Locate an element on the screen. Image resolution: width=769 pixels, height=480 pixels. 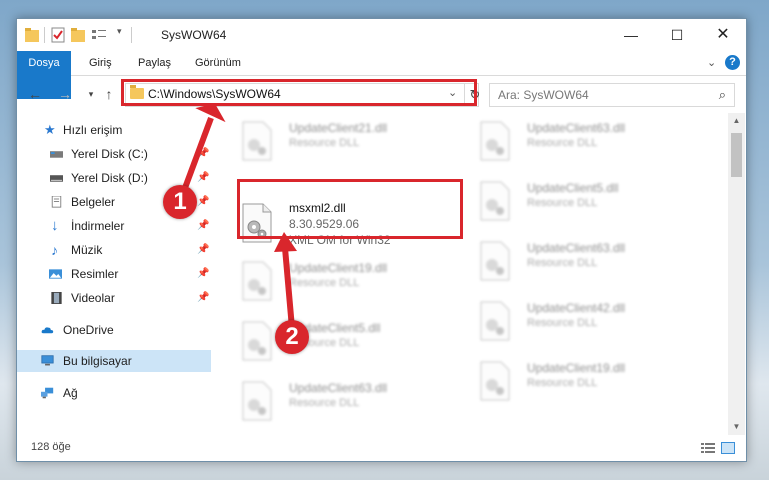
maximize-button: ☐ is located at coordinates (677, 35).